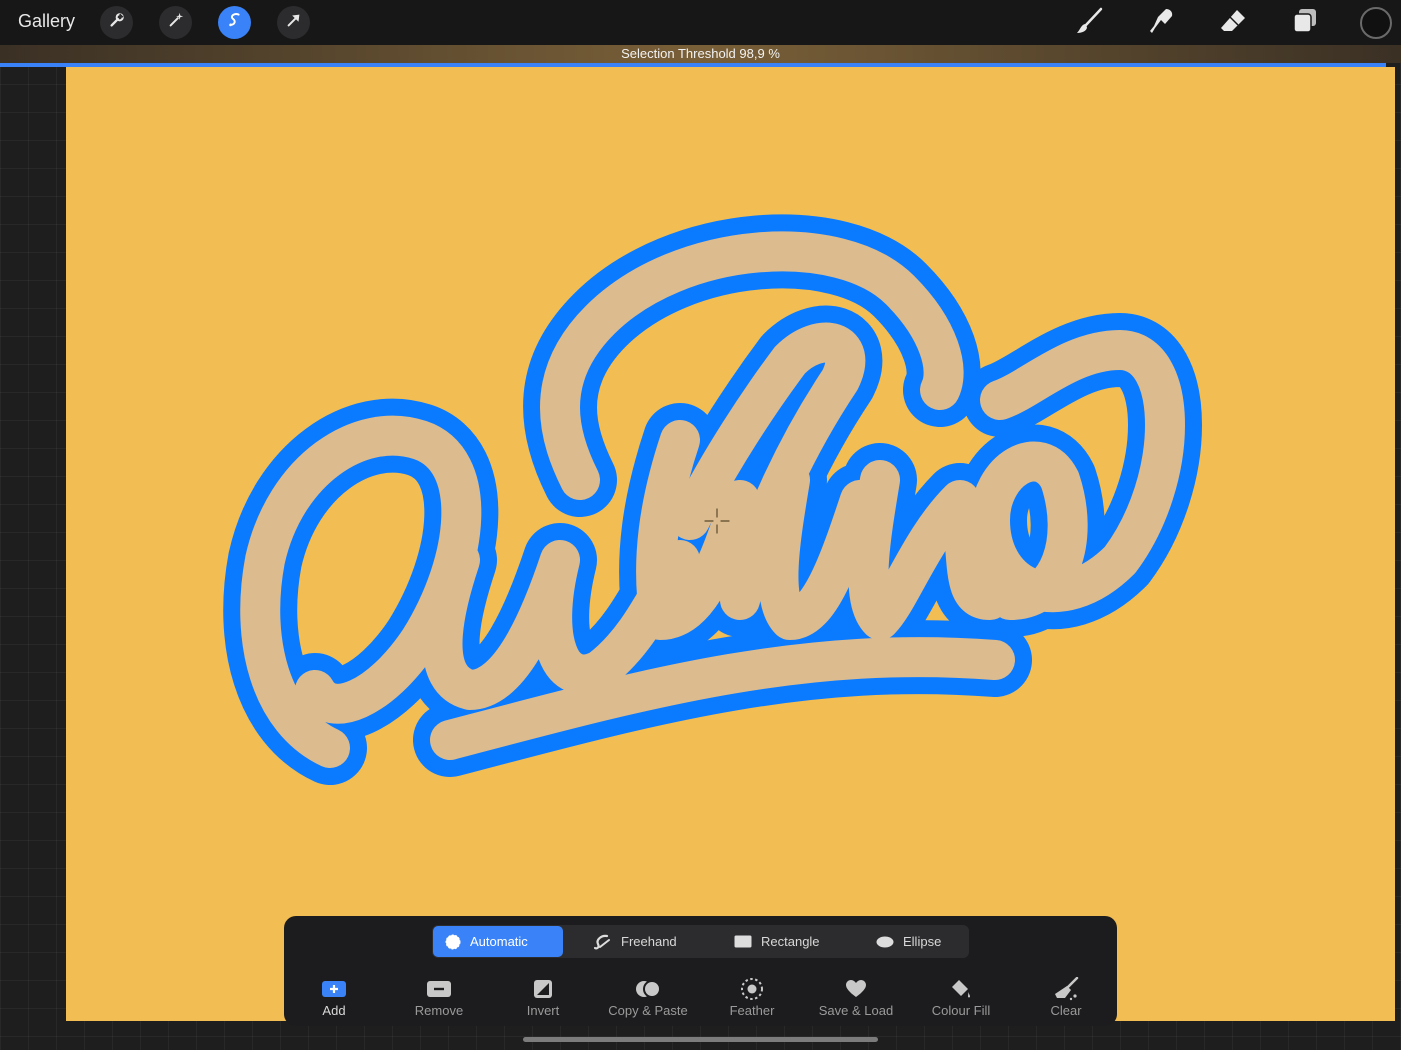 This screenshot has height=1050, width=1401. I want to click on action-label: Invert, so click(543, 1010).